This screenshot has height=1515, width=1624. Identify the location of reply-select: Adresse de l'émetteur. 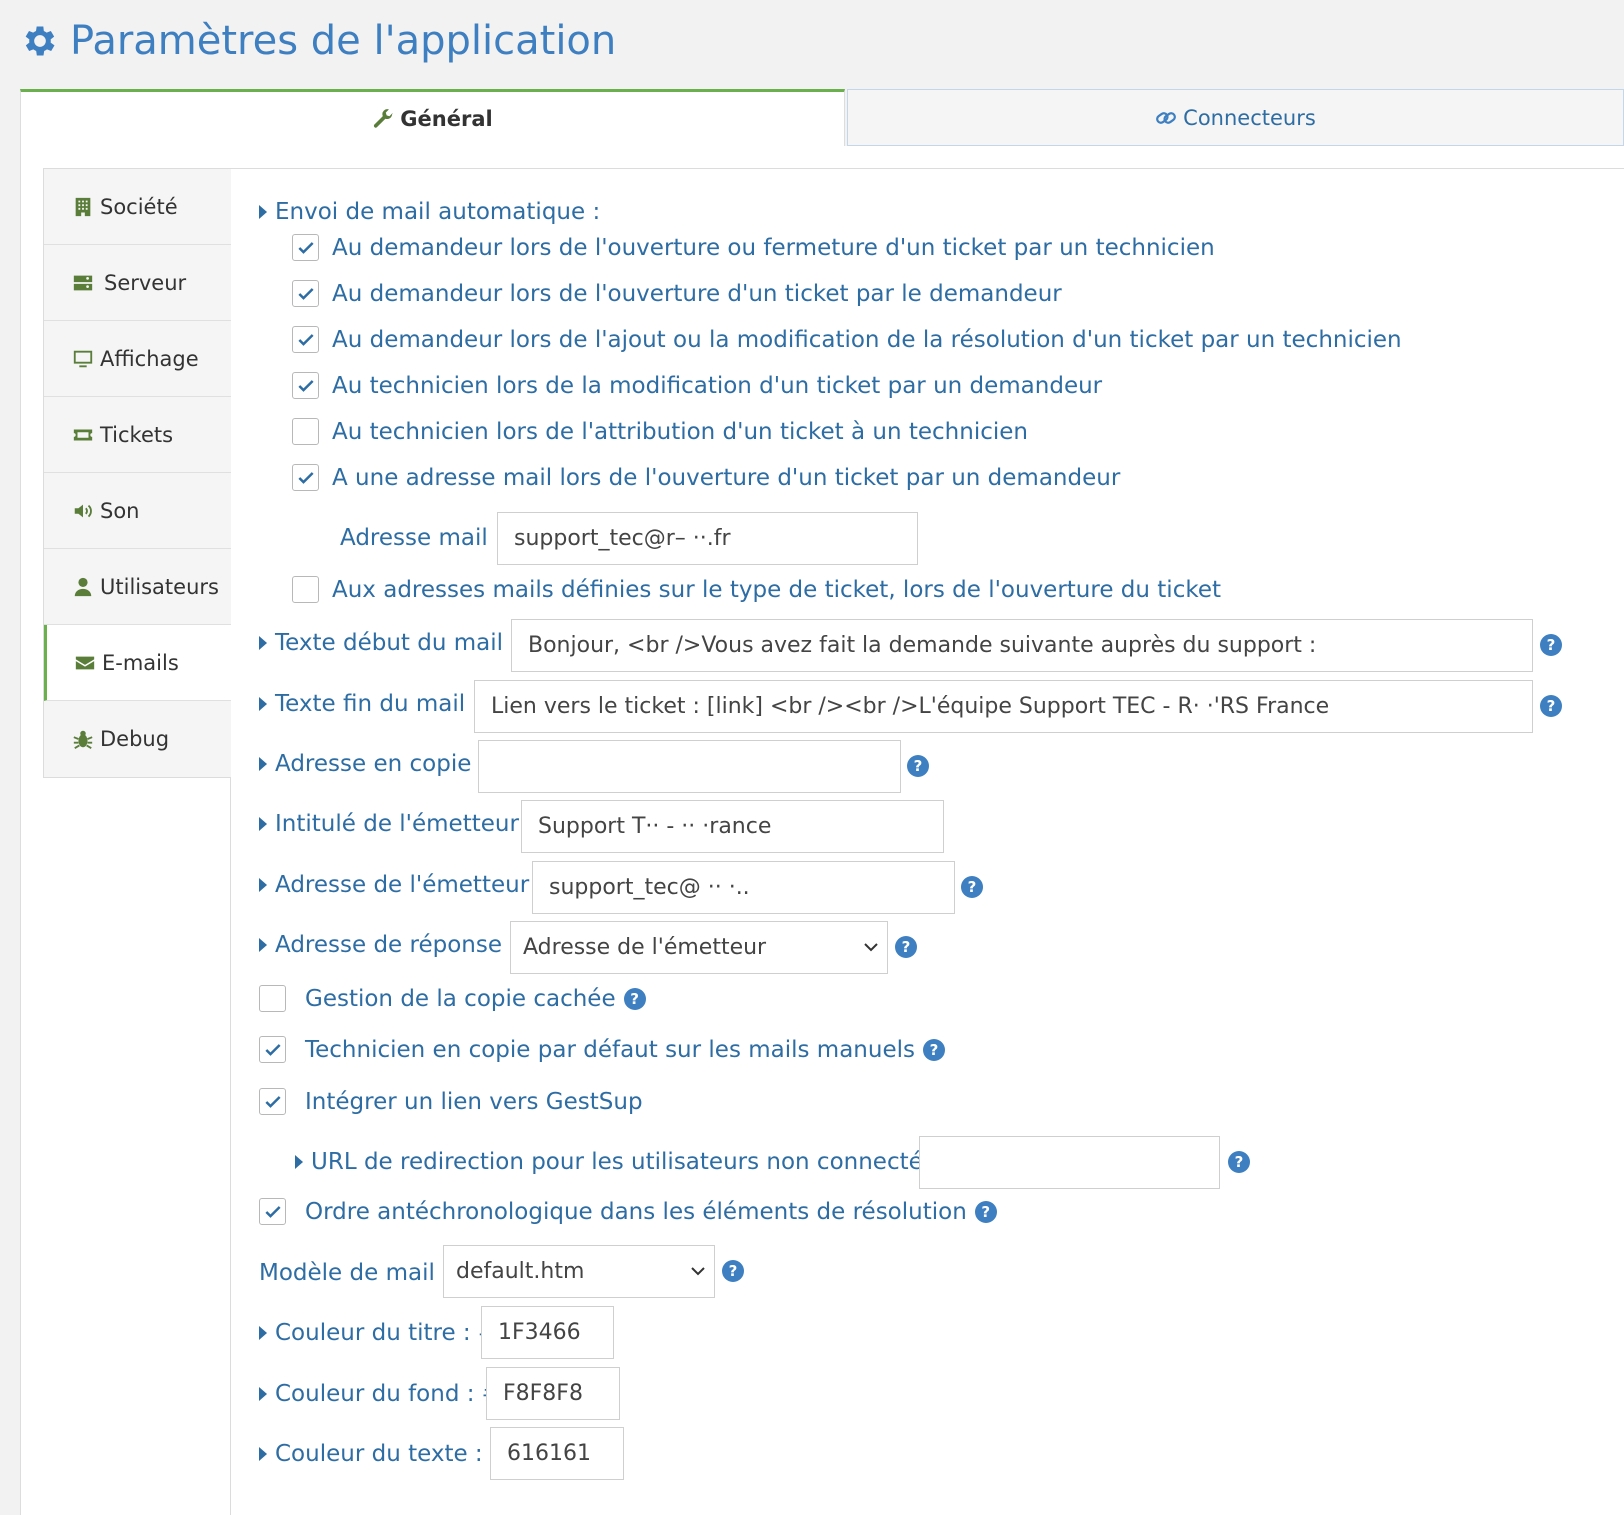
(699, 947).